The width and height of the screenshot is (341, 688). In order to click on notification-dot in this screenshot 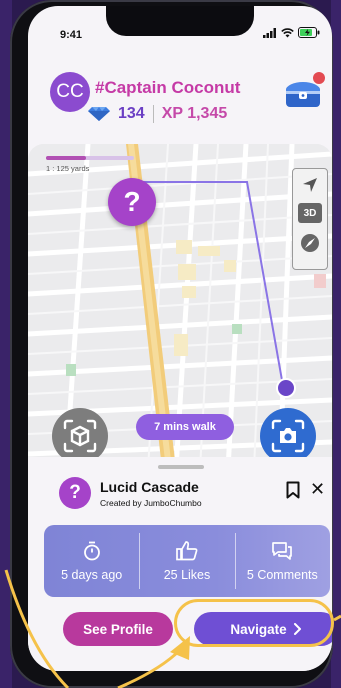, I will do `click(319, 78)`.